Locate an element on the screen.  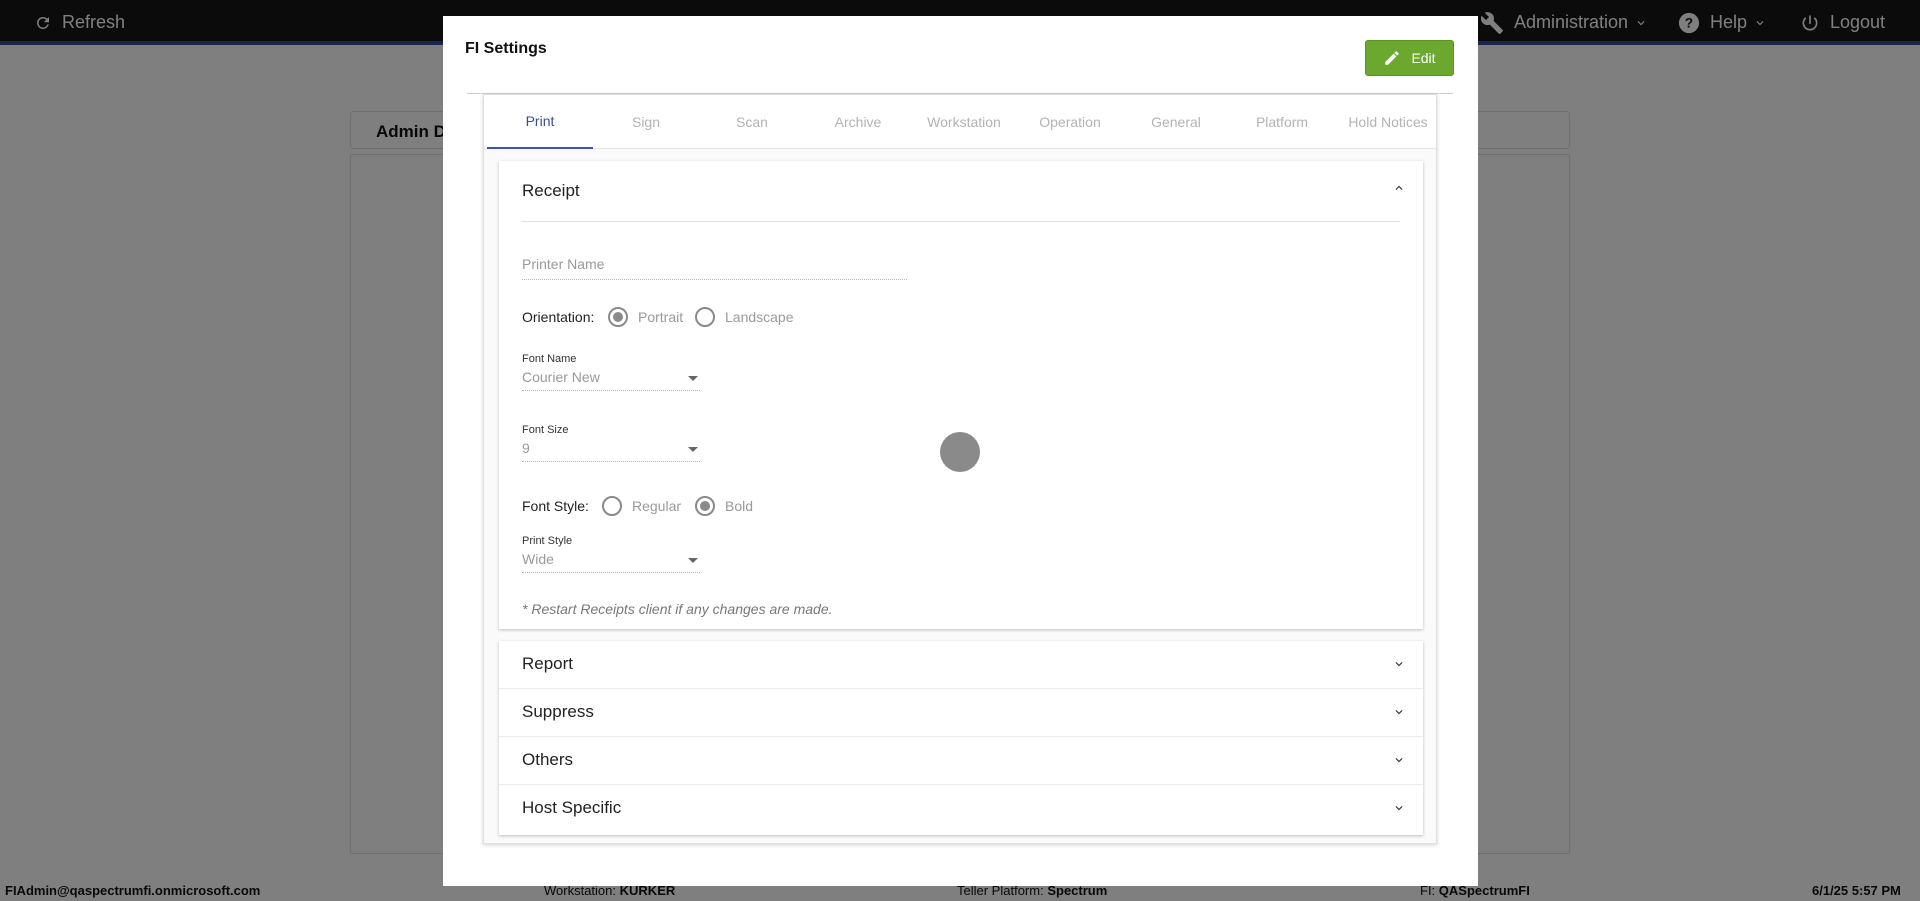
font-style-bold-radio: Bold is located at coordinates (724, 506).